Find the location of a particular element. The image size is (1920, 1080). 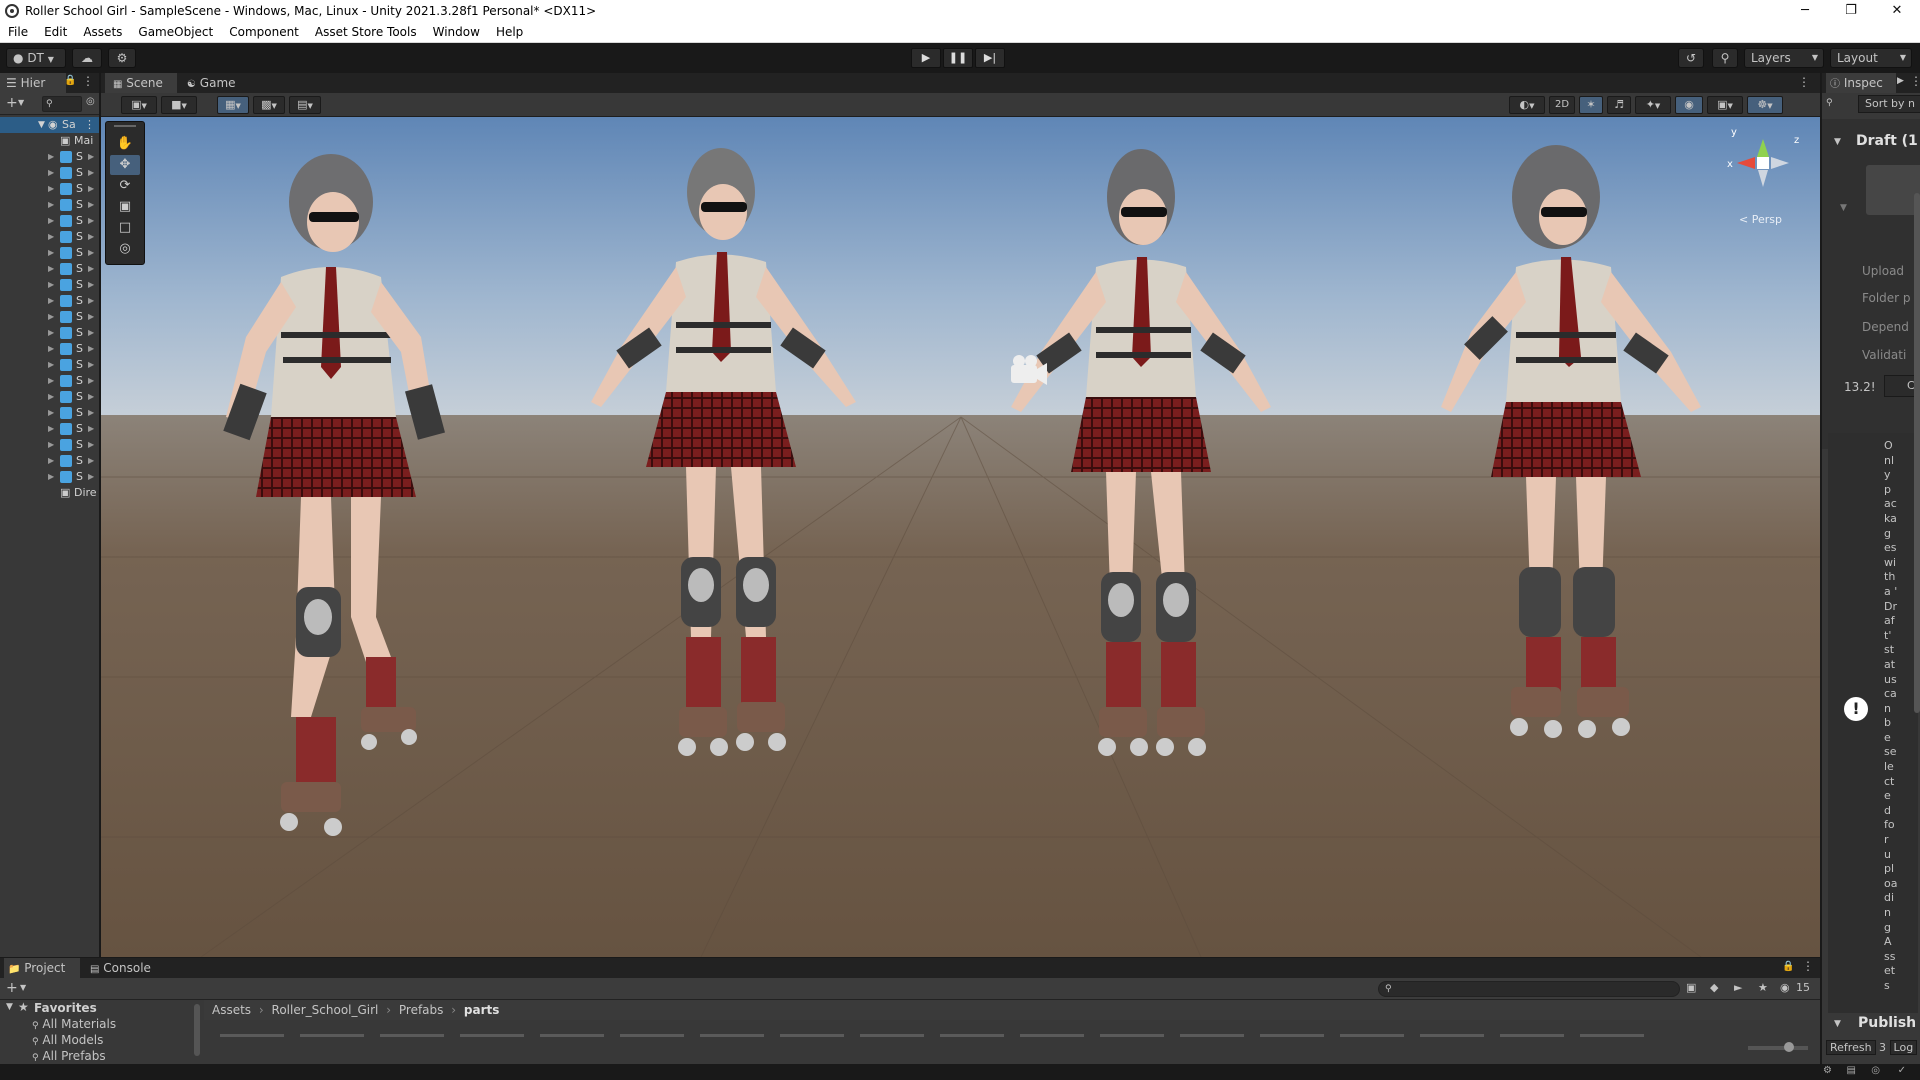

menu-edit: Edit is located at coordinates (55, 32).